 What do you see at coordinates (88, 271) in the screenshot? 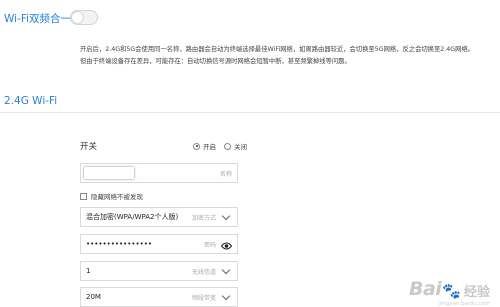
I see `channel-value: 1` at bounding box center [88, 271].